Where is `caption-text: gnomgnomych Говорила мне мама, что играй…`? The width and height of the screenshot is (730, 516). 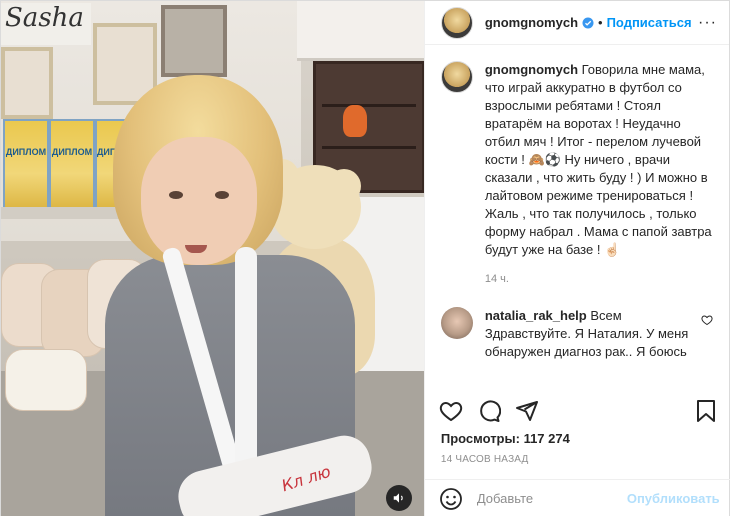 caption-text: gnomgnomych Говорила мне мама, что играй… is located at coordinates (599, 160).